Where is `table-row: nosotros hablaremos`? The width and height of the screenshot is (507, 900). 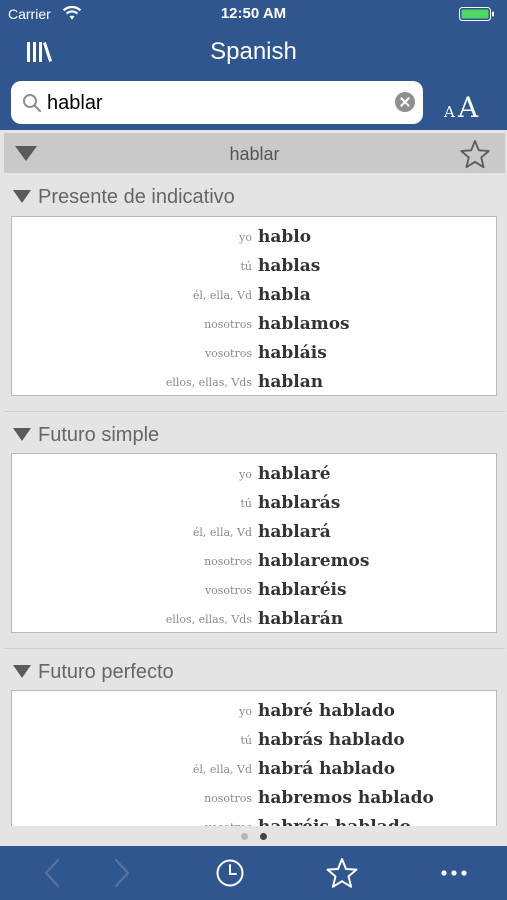 table-row: nosotros hablaremos is located at coordinates (254, 559).